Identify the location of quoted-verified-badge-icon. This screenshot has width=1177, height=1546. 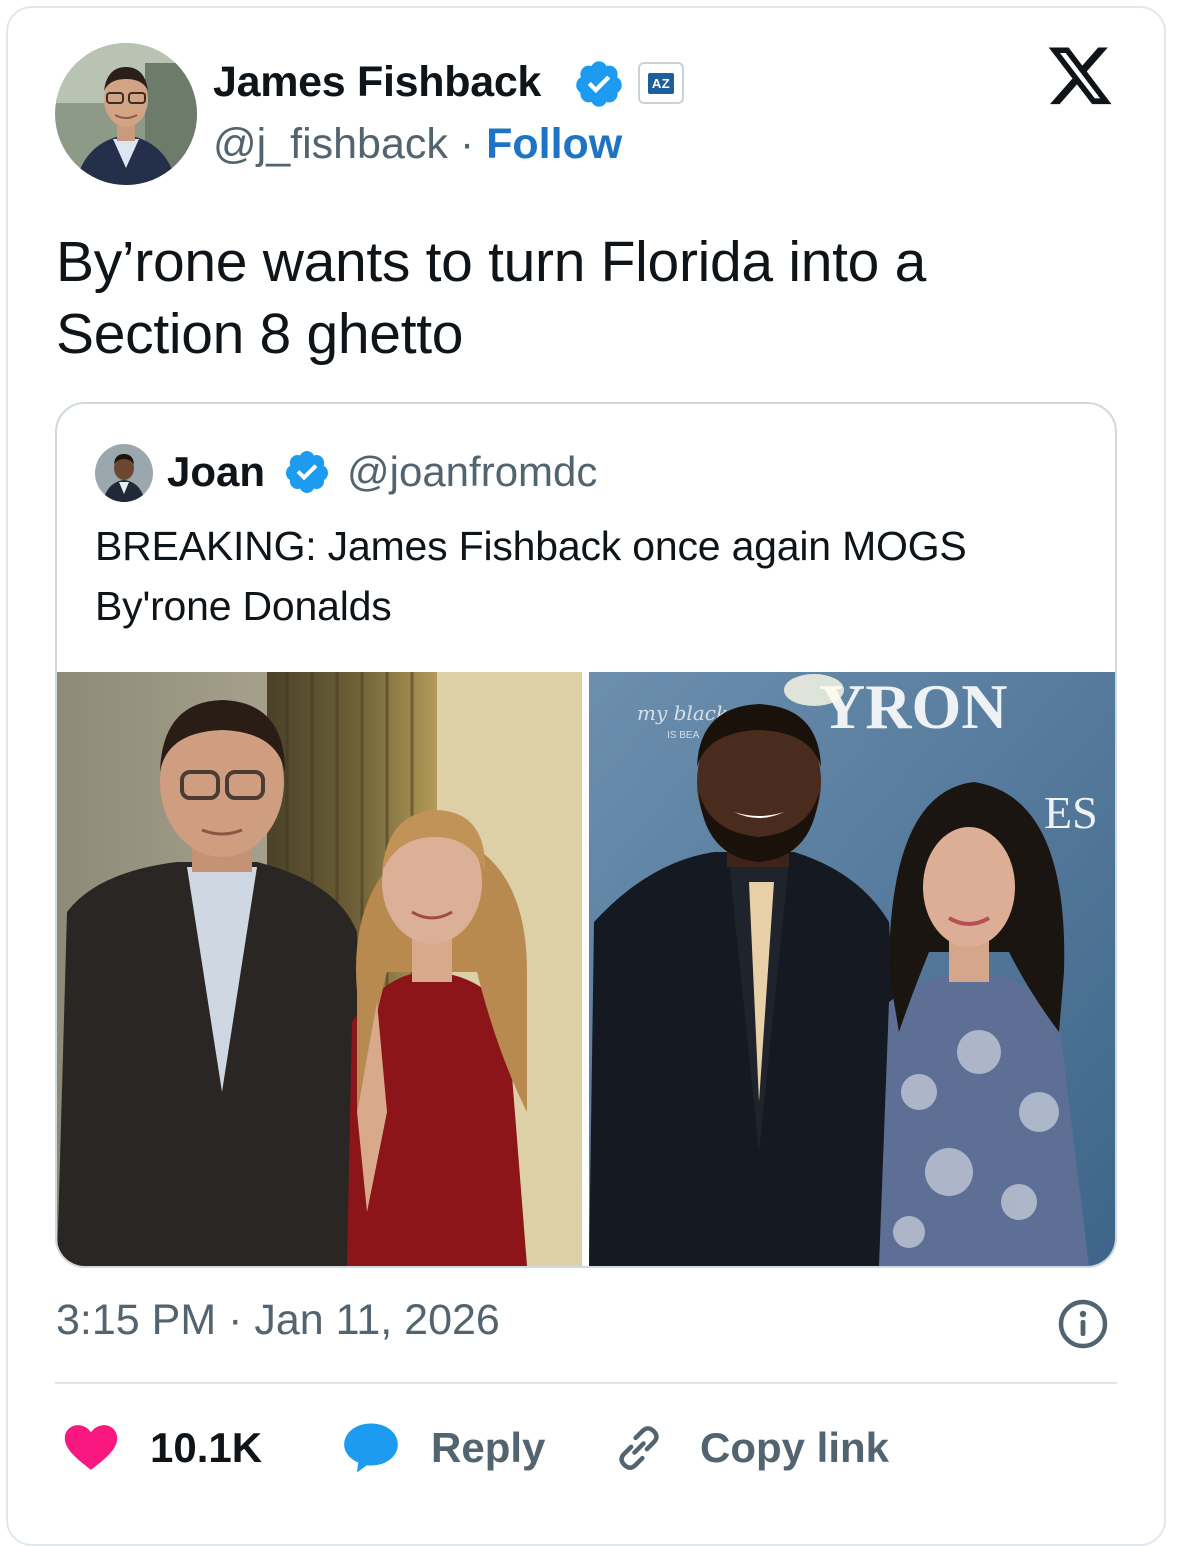
(306, 472).